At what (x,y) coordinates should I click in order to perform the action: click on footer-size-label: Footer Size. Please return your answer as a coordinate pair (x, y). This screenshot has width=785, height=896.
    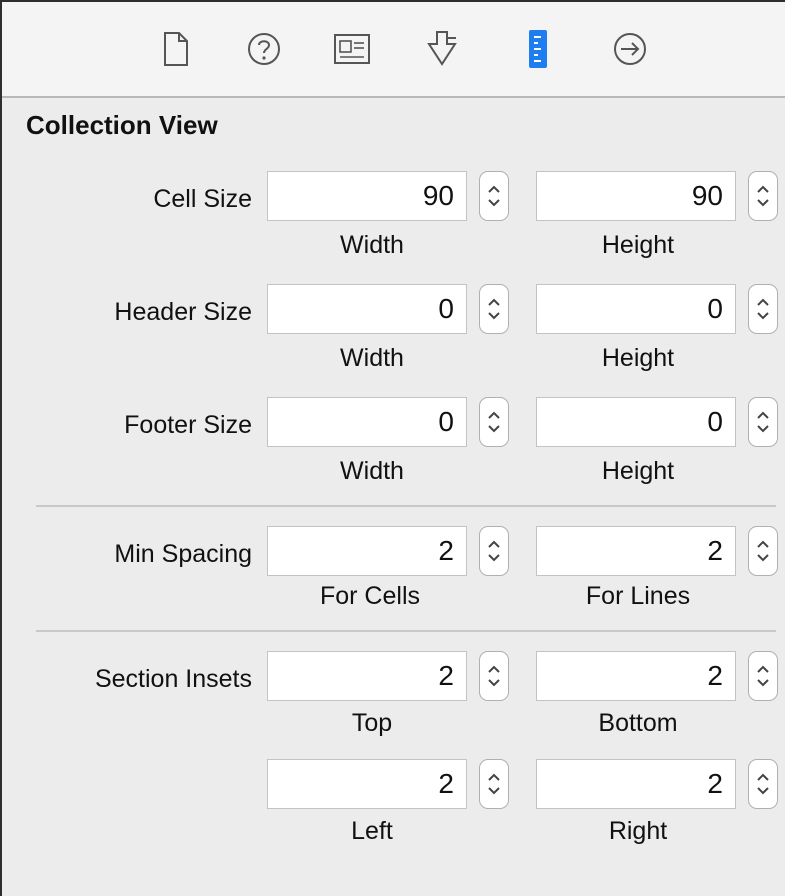
    Looking at the image, I should click on (188, 425).